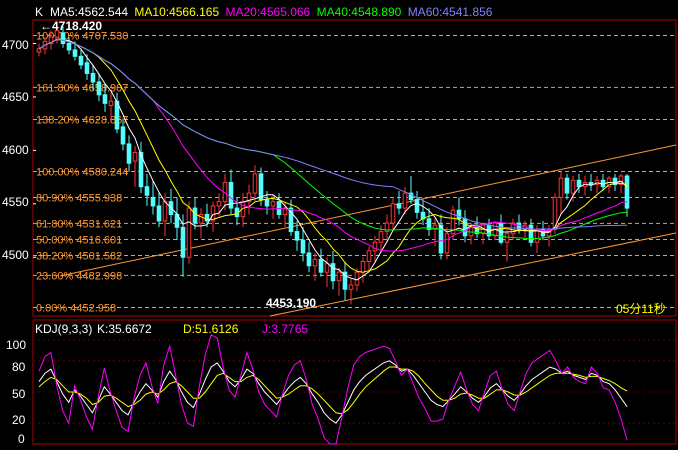 Image resolution: width=678 pixels, height=450 pixels. What do you see at coordinates (15, 150) in the screenshot?
I see `price-tick: 4600` at bounding box center [15, 150].